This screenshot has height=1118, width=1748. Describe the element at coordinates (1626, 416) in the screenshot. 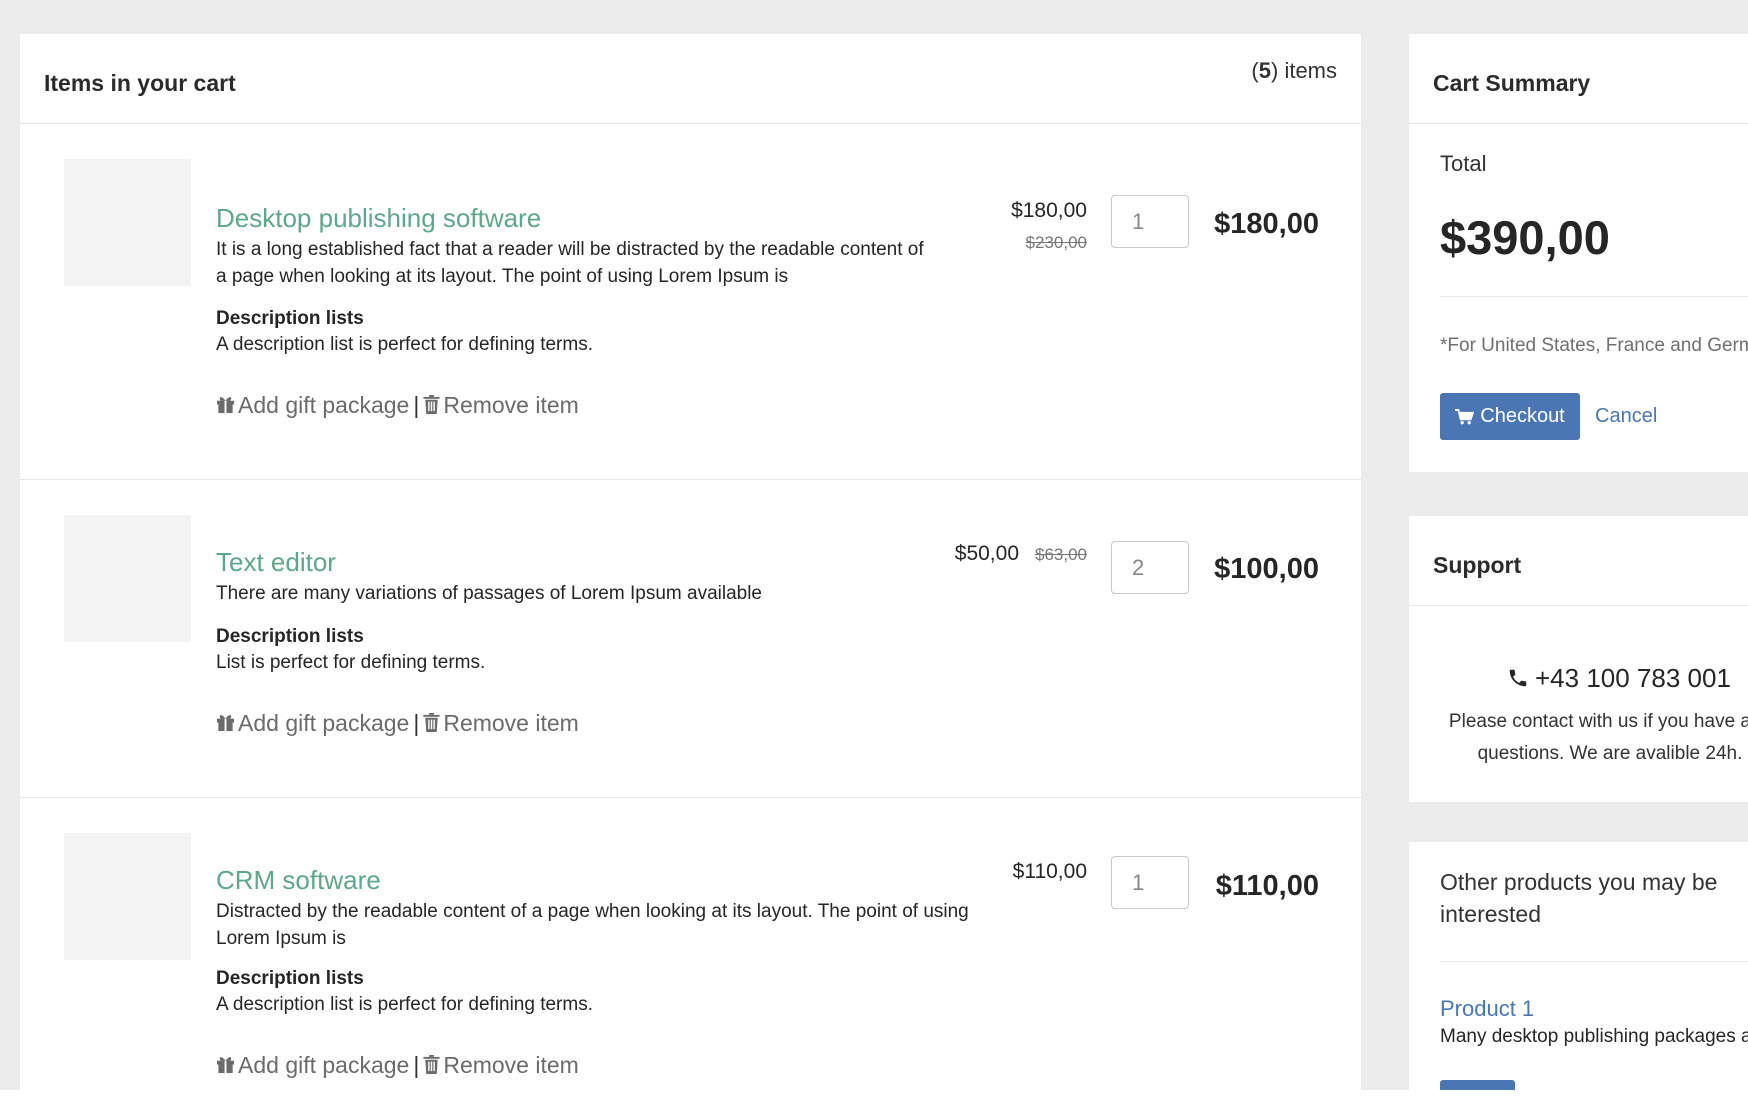

I see `cancel-link: Cancel` at that location.